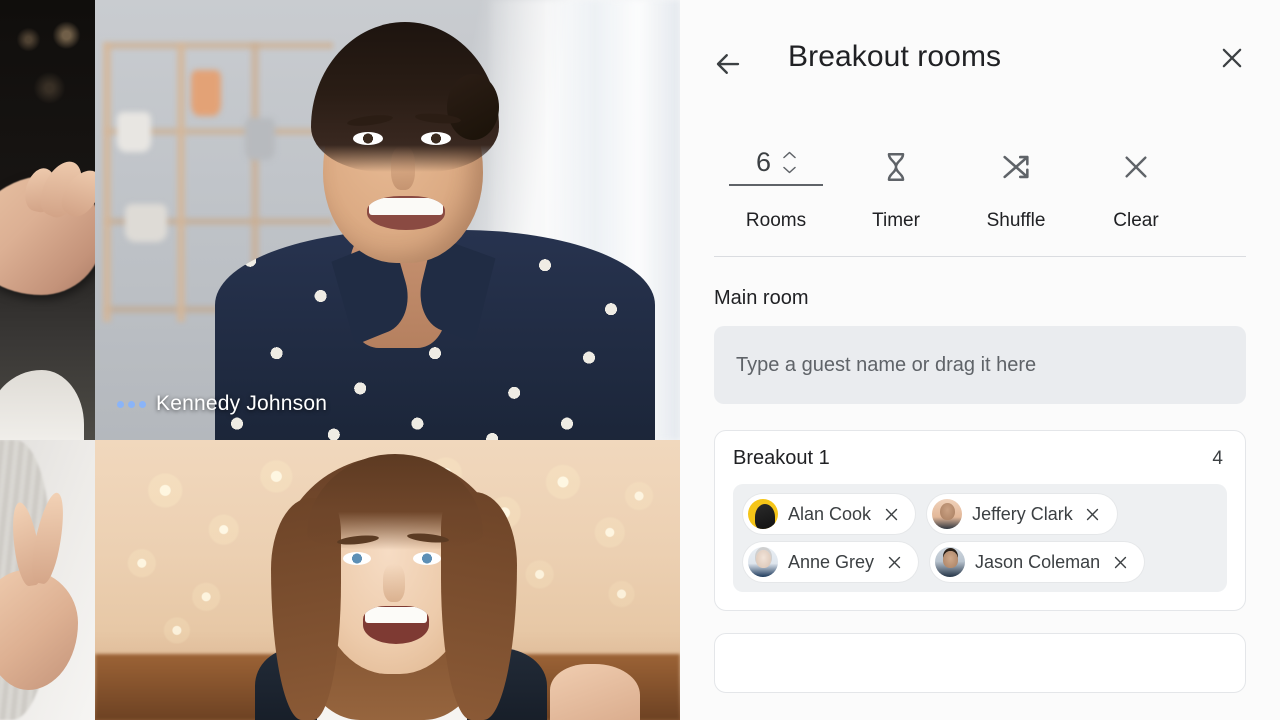 The width and height of the screenshot is (1280, 720). Describe the element at coordinates (47, 580) in the screenshot. I see `video-tile-bottom-left-partial` at that location.